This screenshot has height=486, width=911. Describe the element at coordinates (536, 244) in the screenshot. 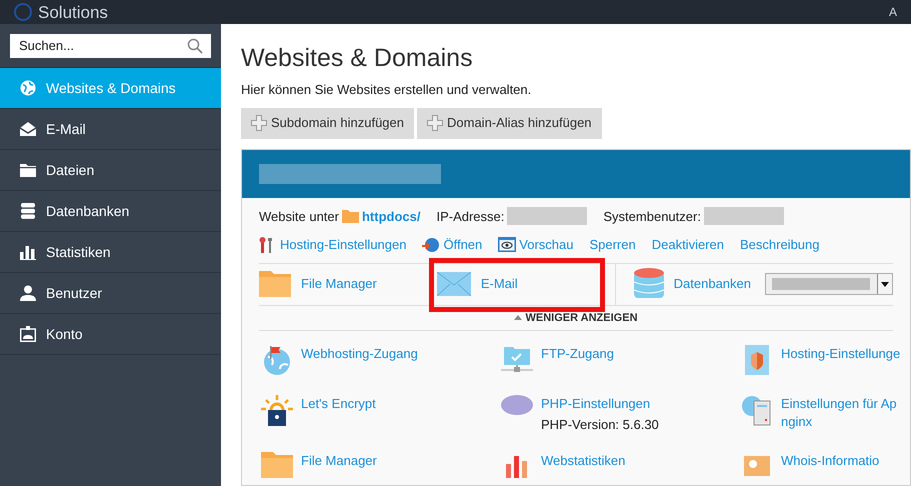

I see `action-link: Vorschau` at that location.